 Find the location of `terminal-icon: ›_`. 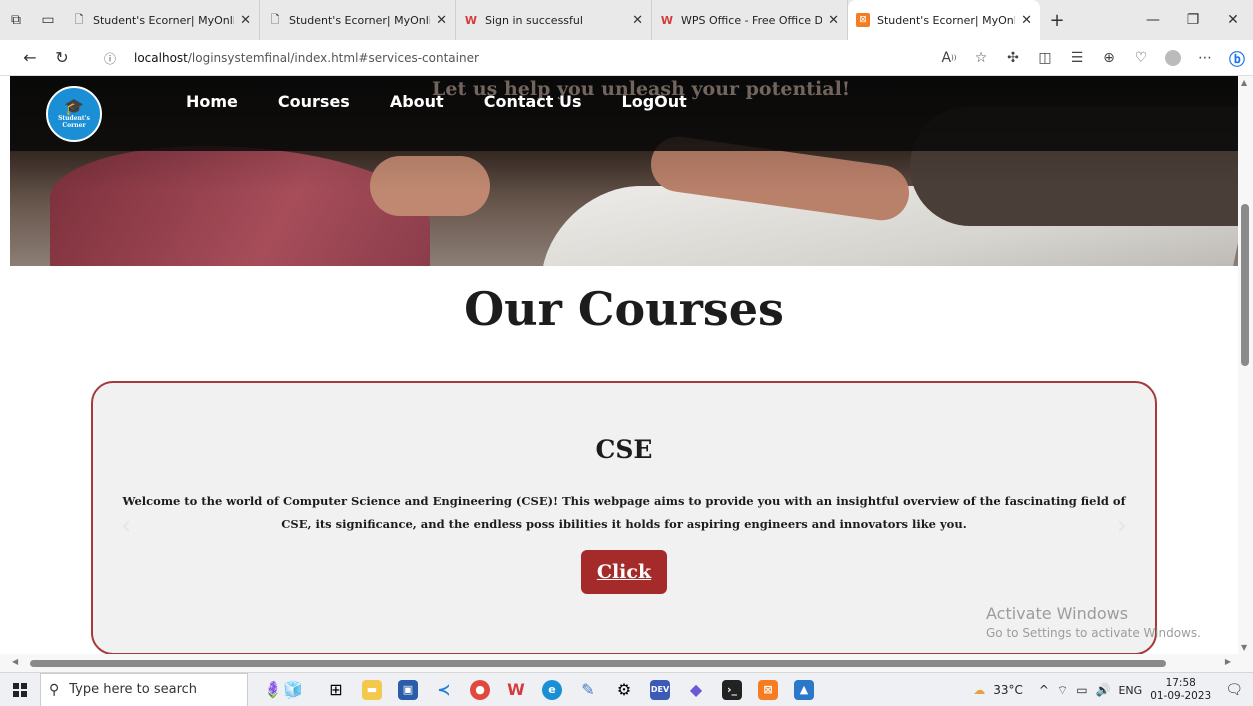

terminal-icon: ›_ is located at coordinates (732, 689).